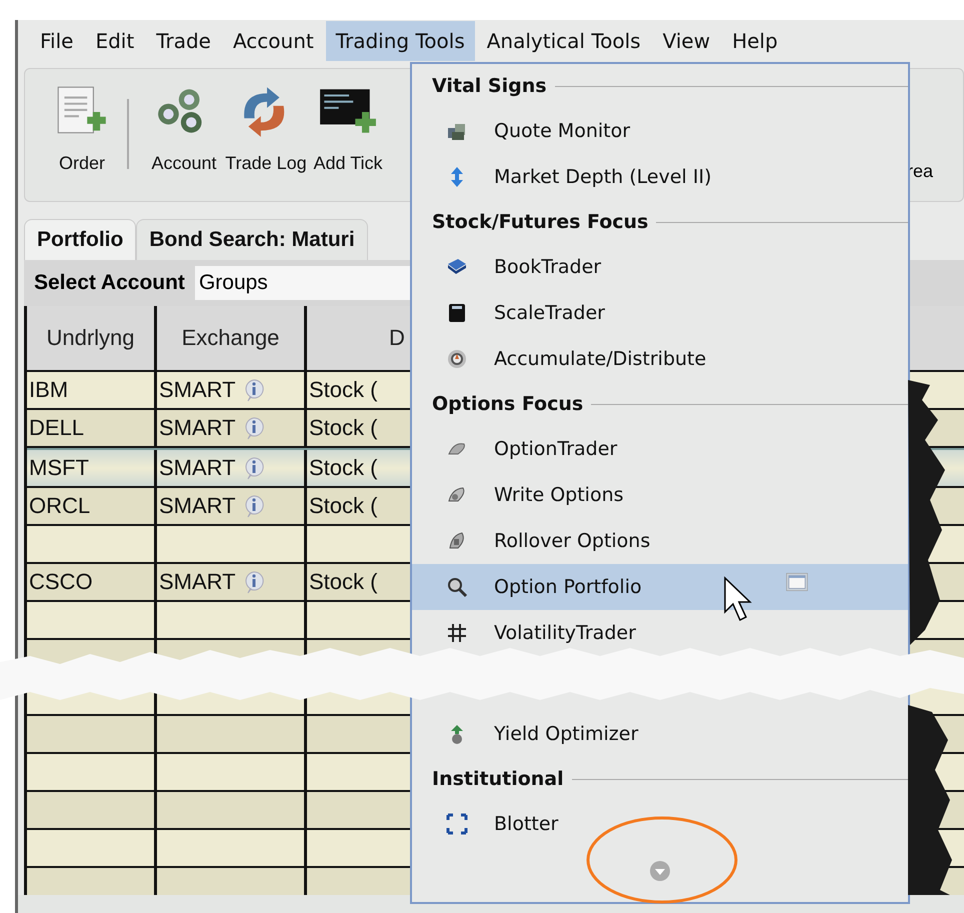 The width and height of the screenshot is (964, 913). What do you see at coordinates (660, 131) in the screenshot?
I see `menu-item: Quote Monitor` at bounding box center [660, 131].